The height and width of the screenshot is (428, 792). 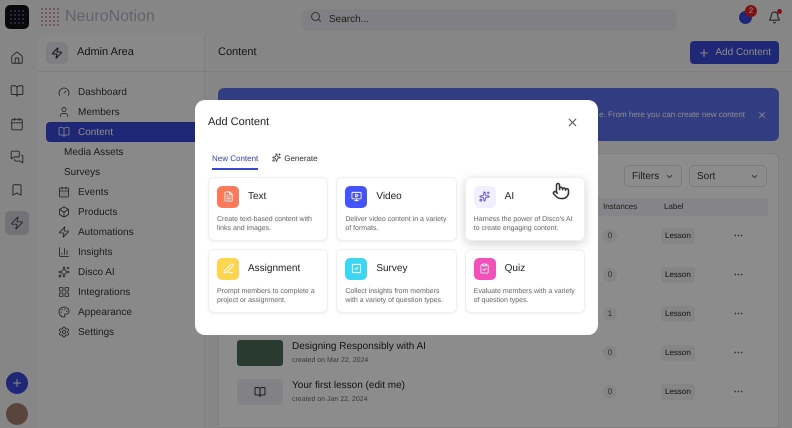 I want to click on sidebar-item: Integrations, so click(x=125, y=292).